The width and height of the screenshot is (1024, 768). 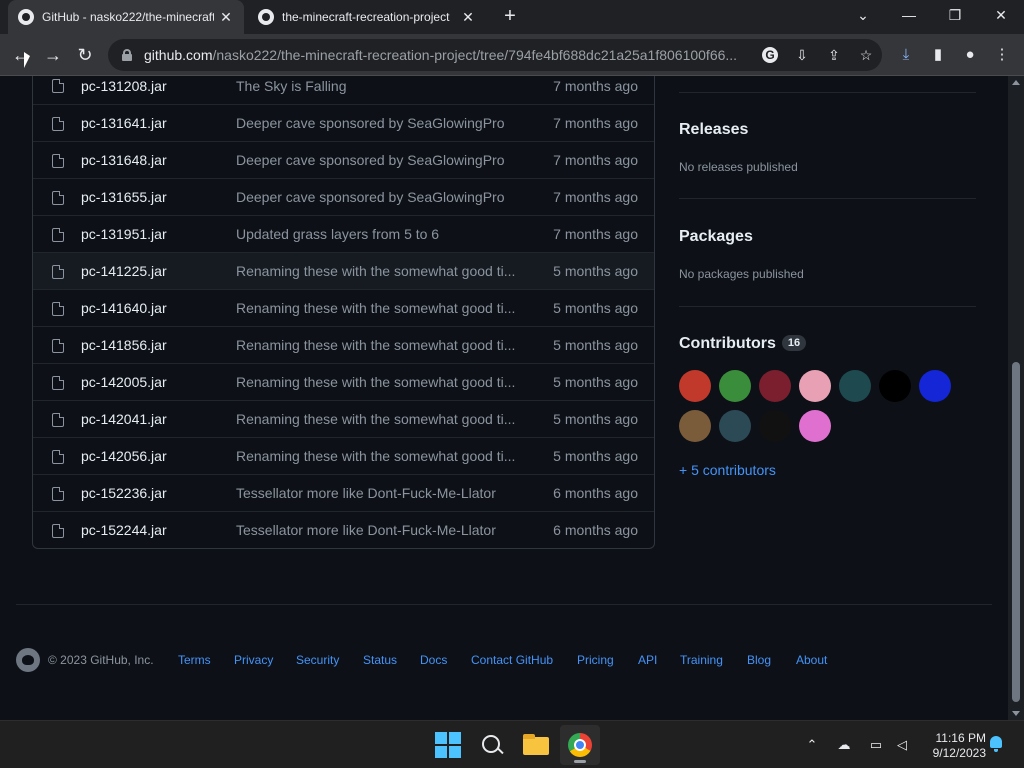 I want to click on footer-link-privacy: Privacy, so click(x=253, y=660).